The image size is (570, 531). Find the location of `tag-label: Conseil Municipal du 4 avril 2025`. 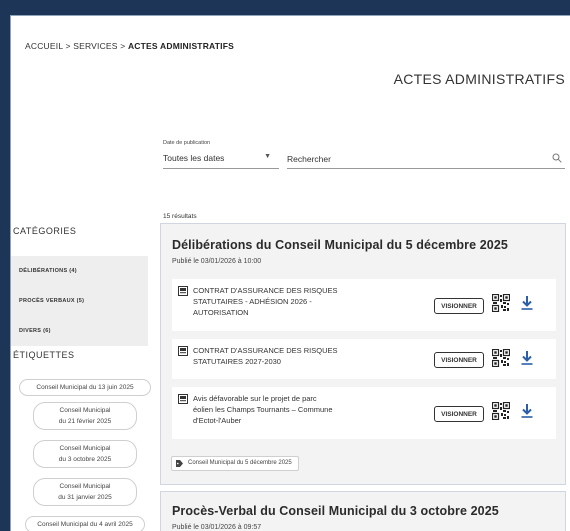

tag-label: Conseil Municipal du 4 avril 2025 is located at coordinates (85, 524).